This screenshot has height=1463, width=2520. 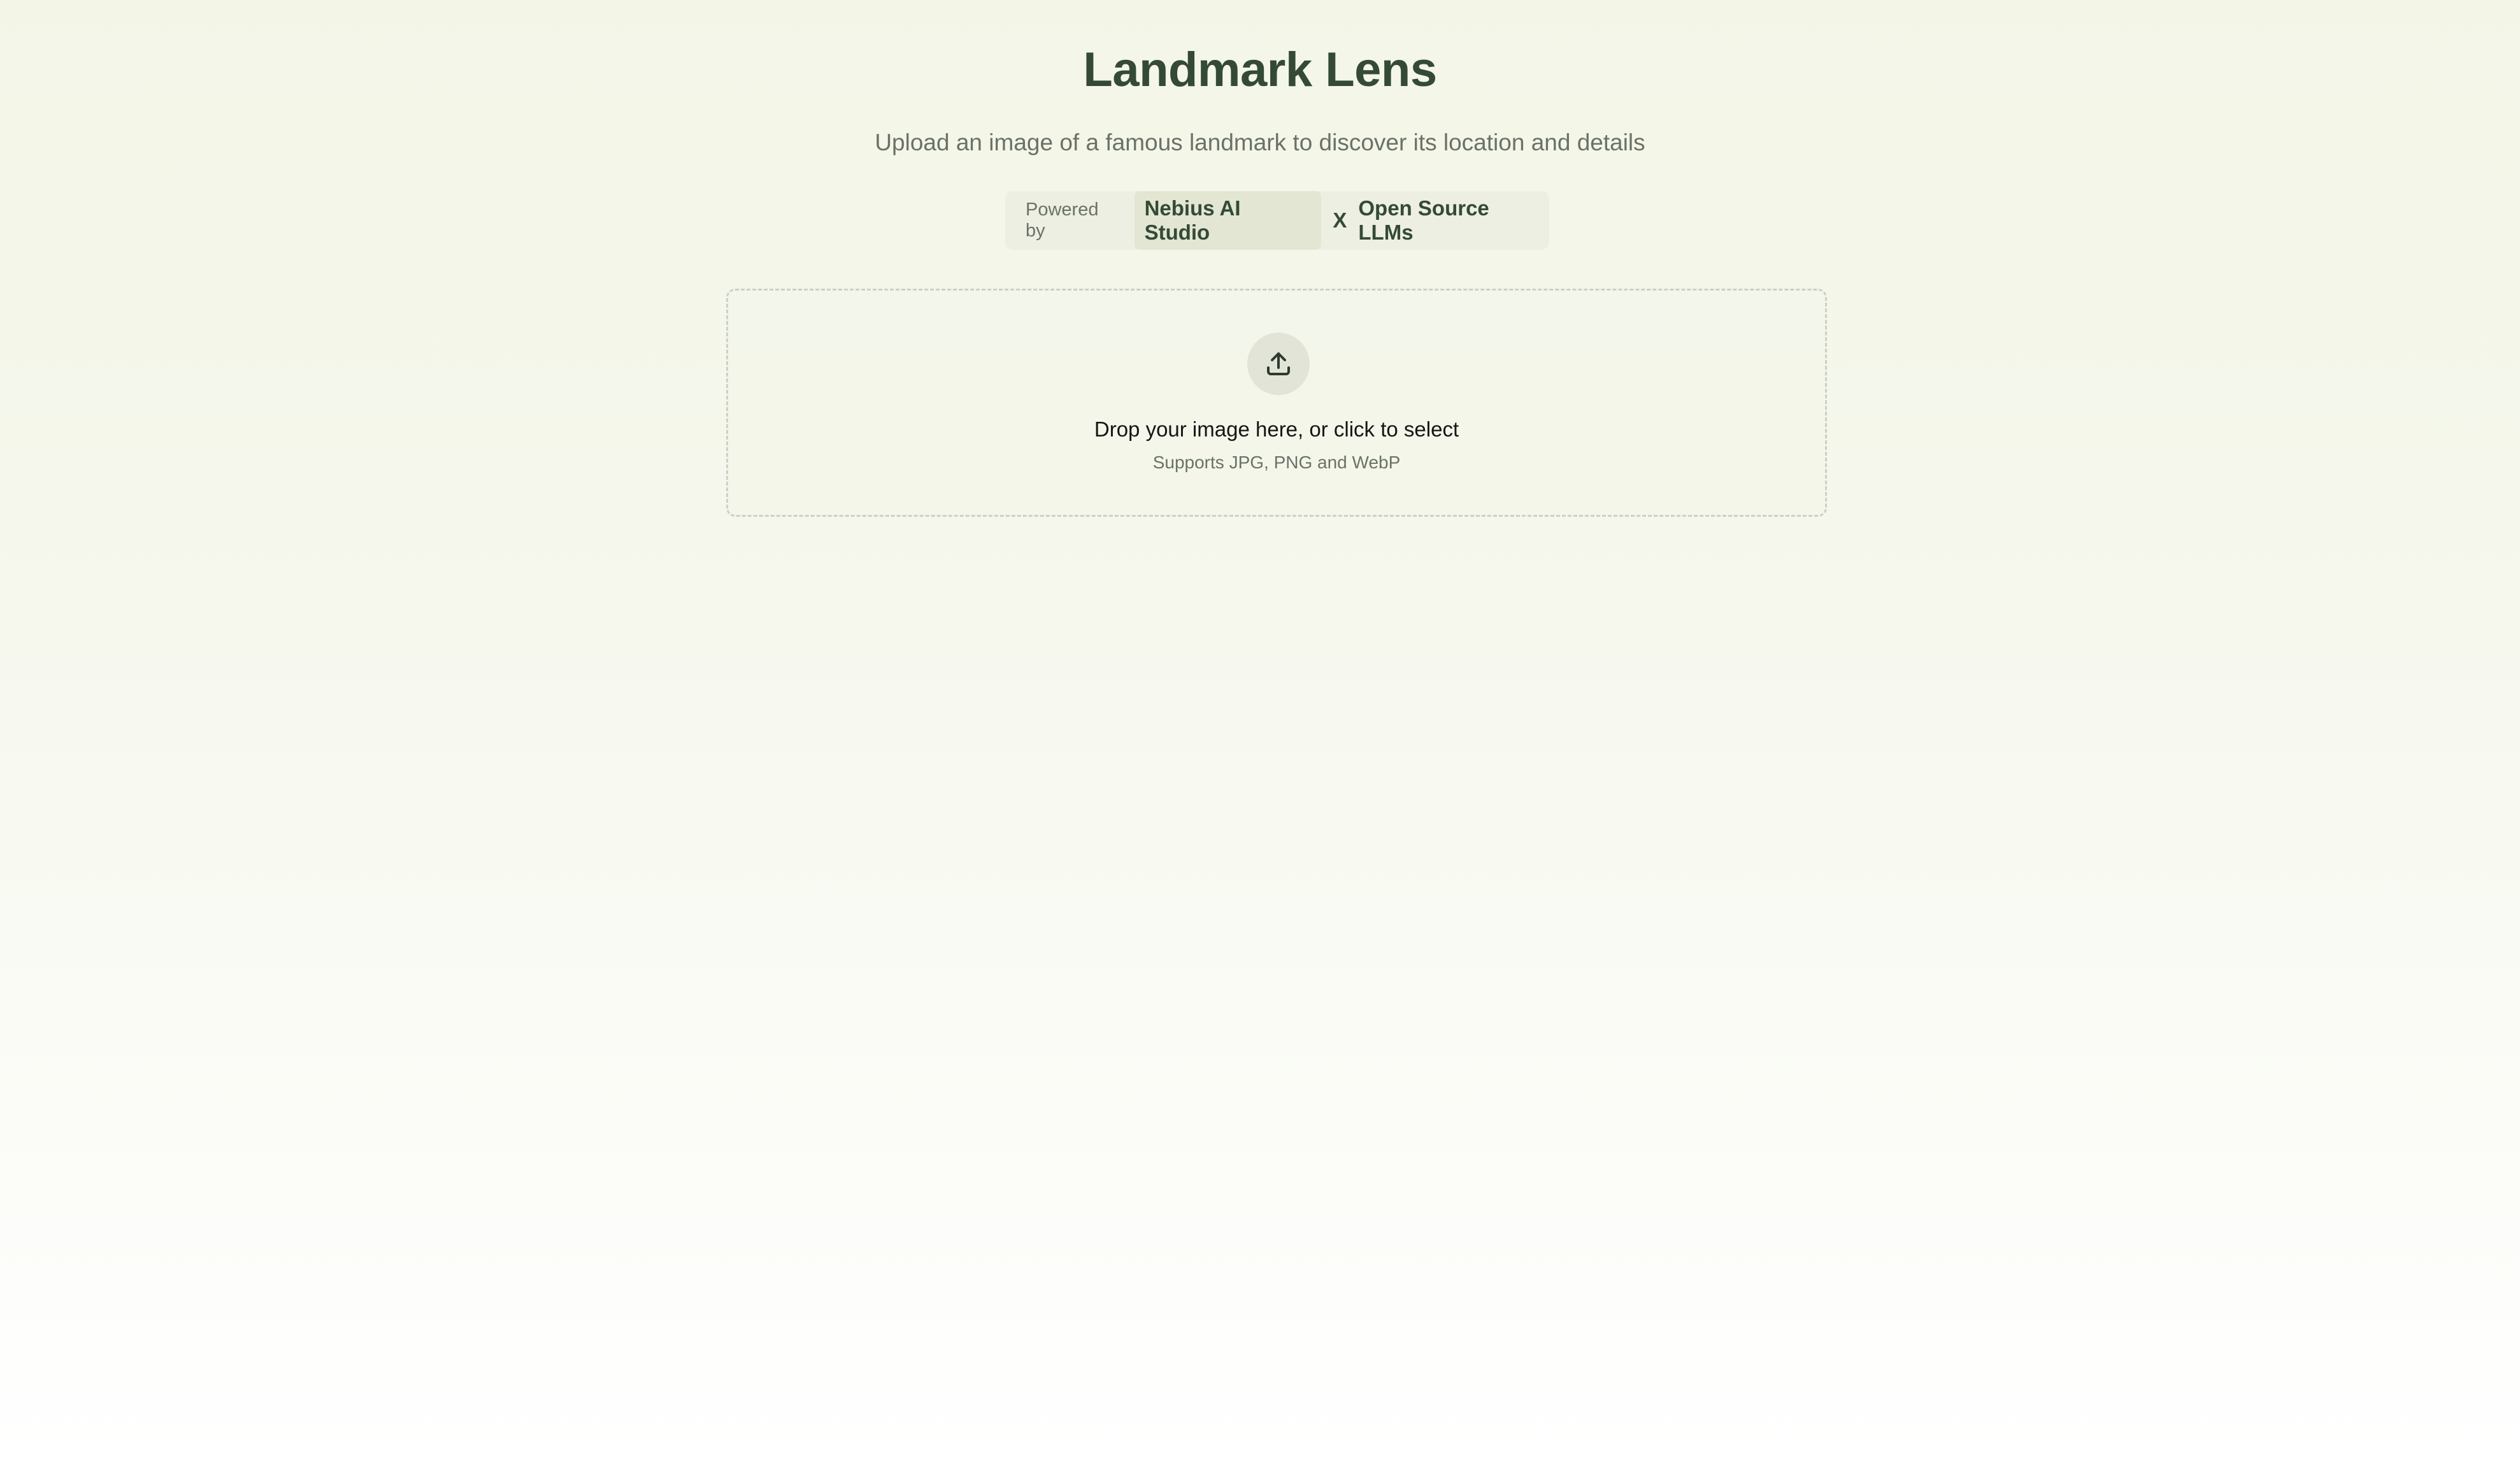 What do you see at coordinates (1276, 462) in the screenshot?
I see `dropzone-formats: Supports JPG, PNG and WebP` at bounding box center [1276, 462].